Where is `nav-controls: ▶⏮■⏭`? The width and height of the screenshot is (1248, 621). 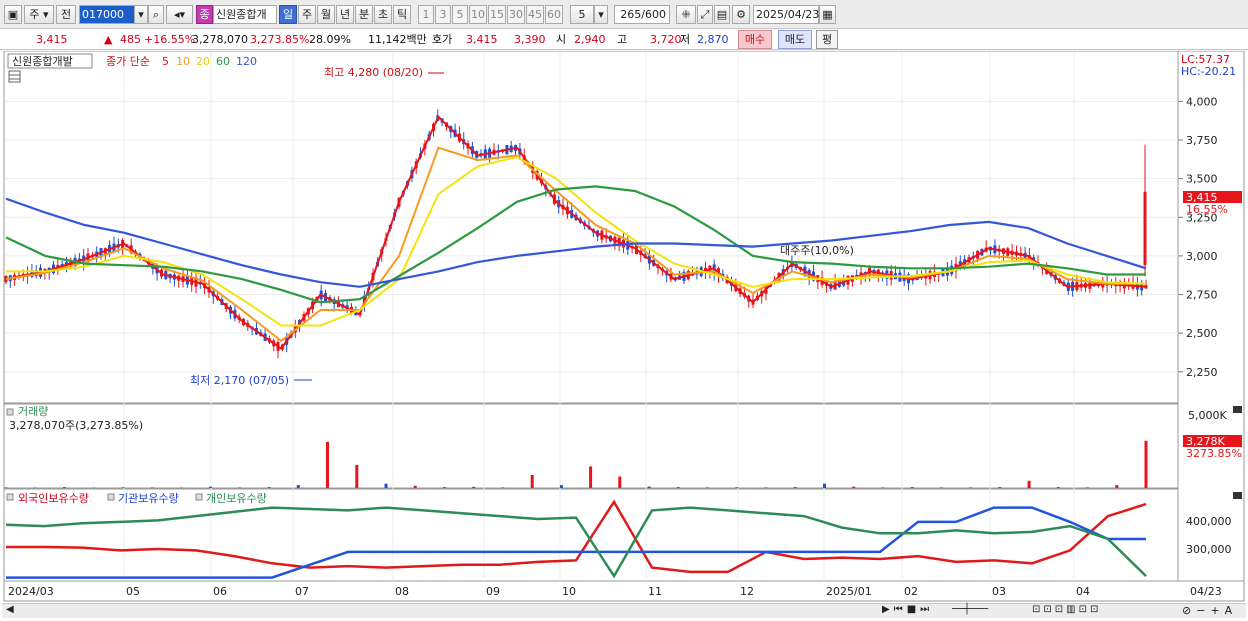 nav-controls: ▶⏮■⏭ is located at coordinates (907, 609).